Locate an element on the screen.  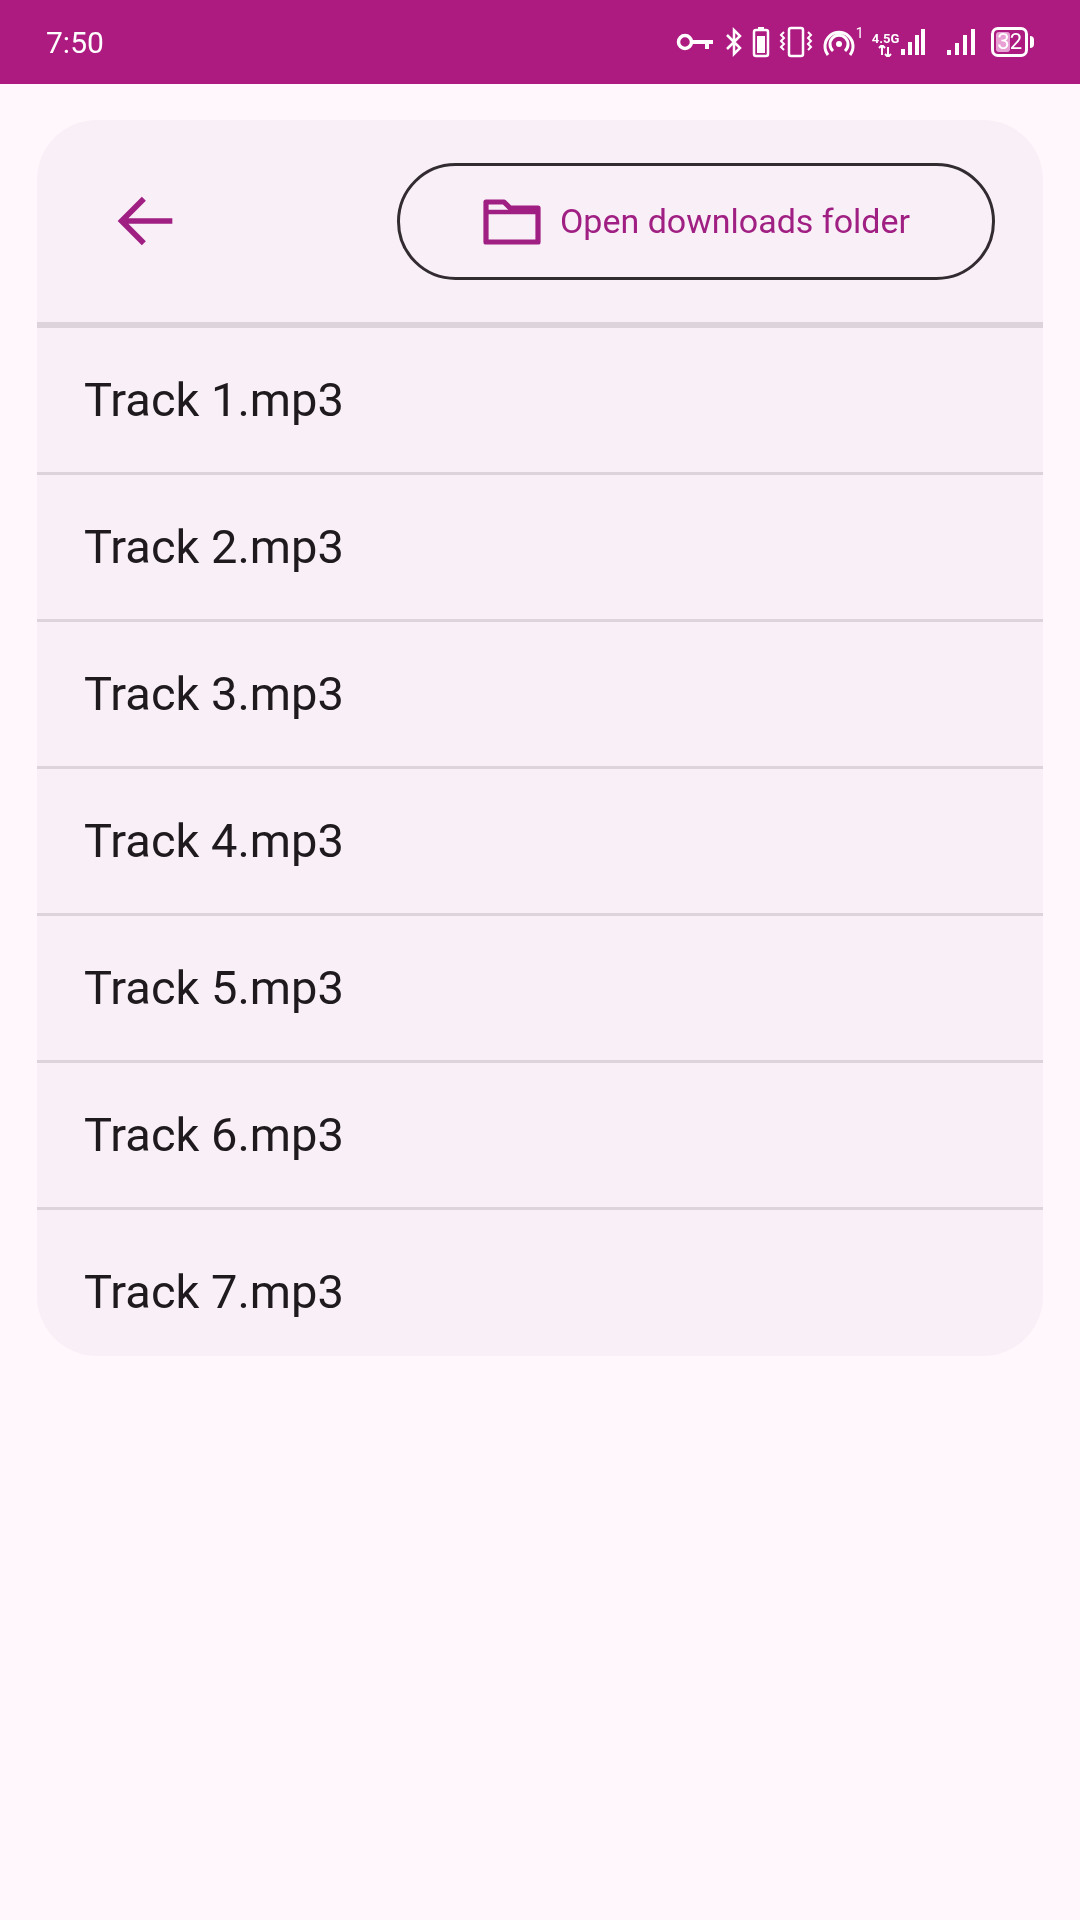
file-name: Track 4.mp3 is located at coordinates (214, 841).